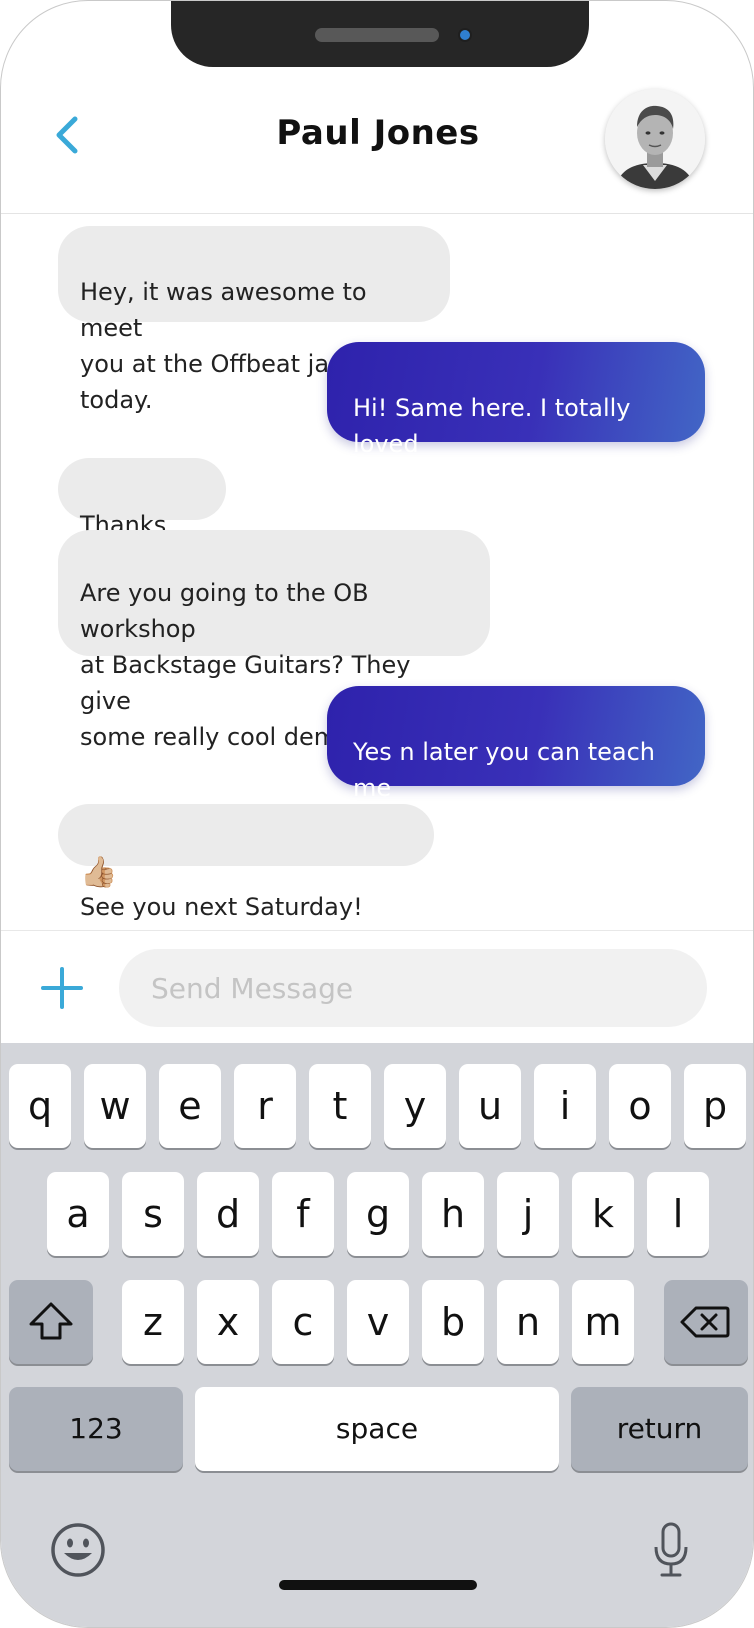 This screenshot has height=1628, width=754. Describe the element at coordinates (303, 1322) in the screenshot. I see `key-c: c` at that location.